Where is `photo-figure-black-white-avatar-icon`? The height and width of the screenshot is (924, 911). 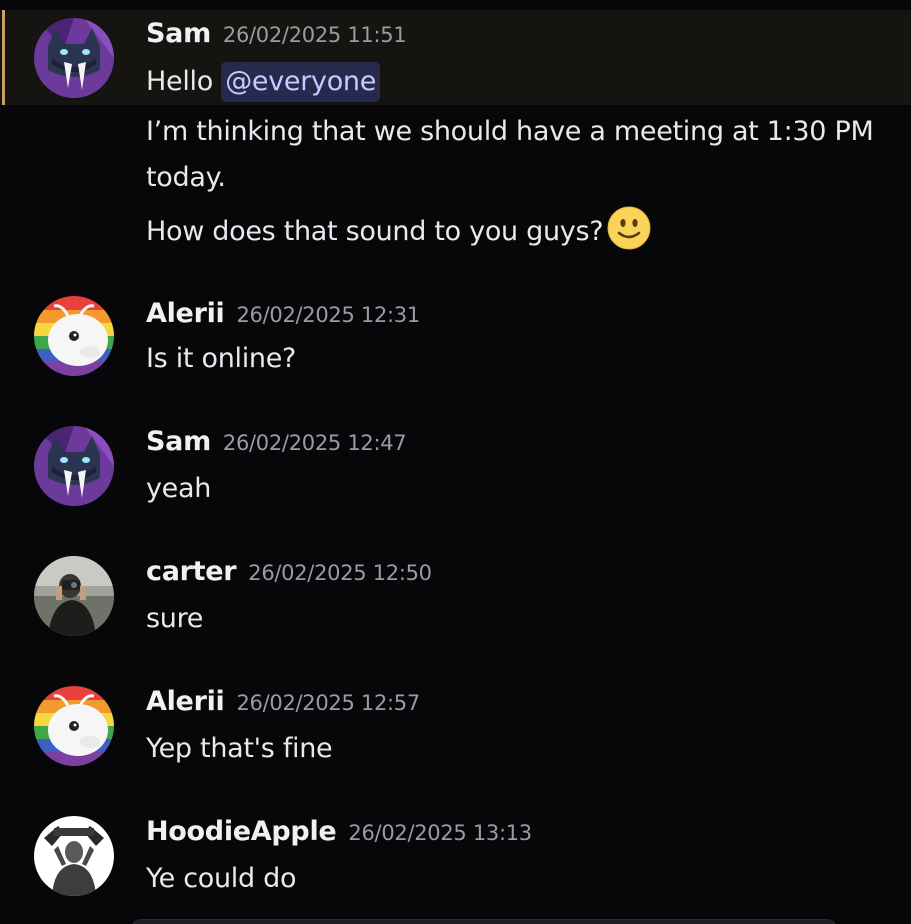 photo-figure-black-white-avatar-icon is located at coordinates (74, 856).